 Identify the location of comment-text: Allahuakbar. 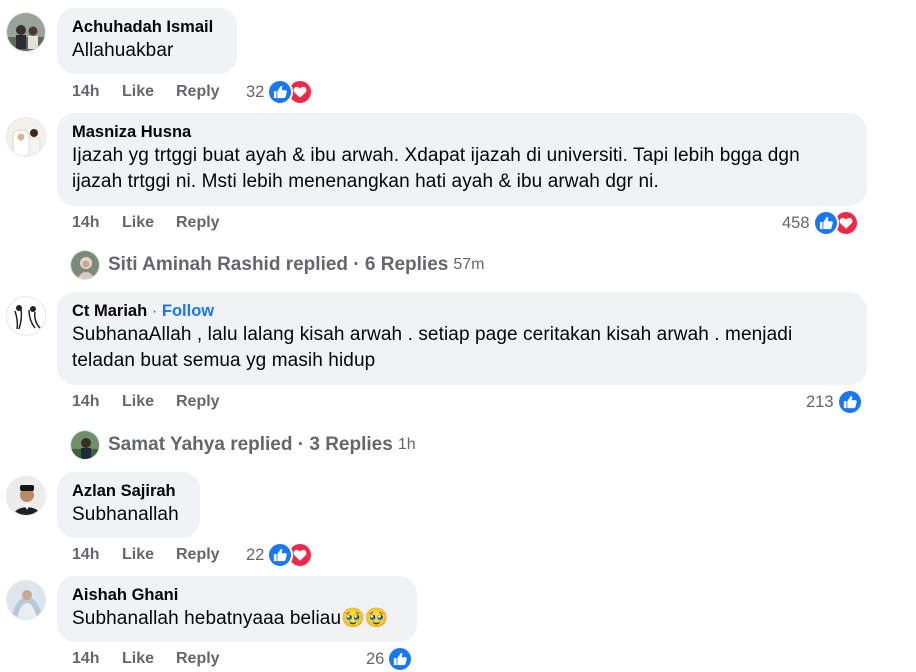
(123, 50).